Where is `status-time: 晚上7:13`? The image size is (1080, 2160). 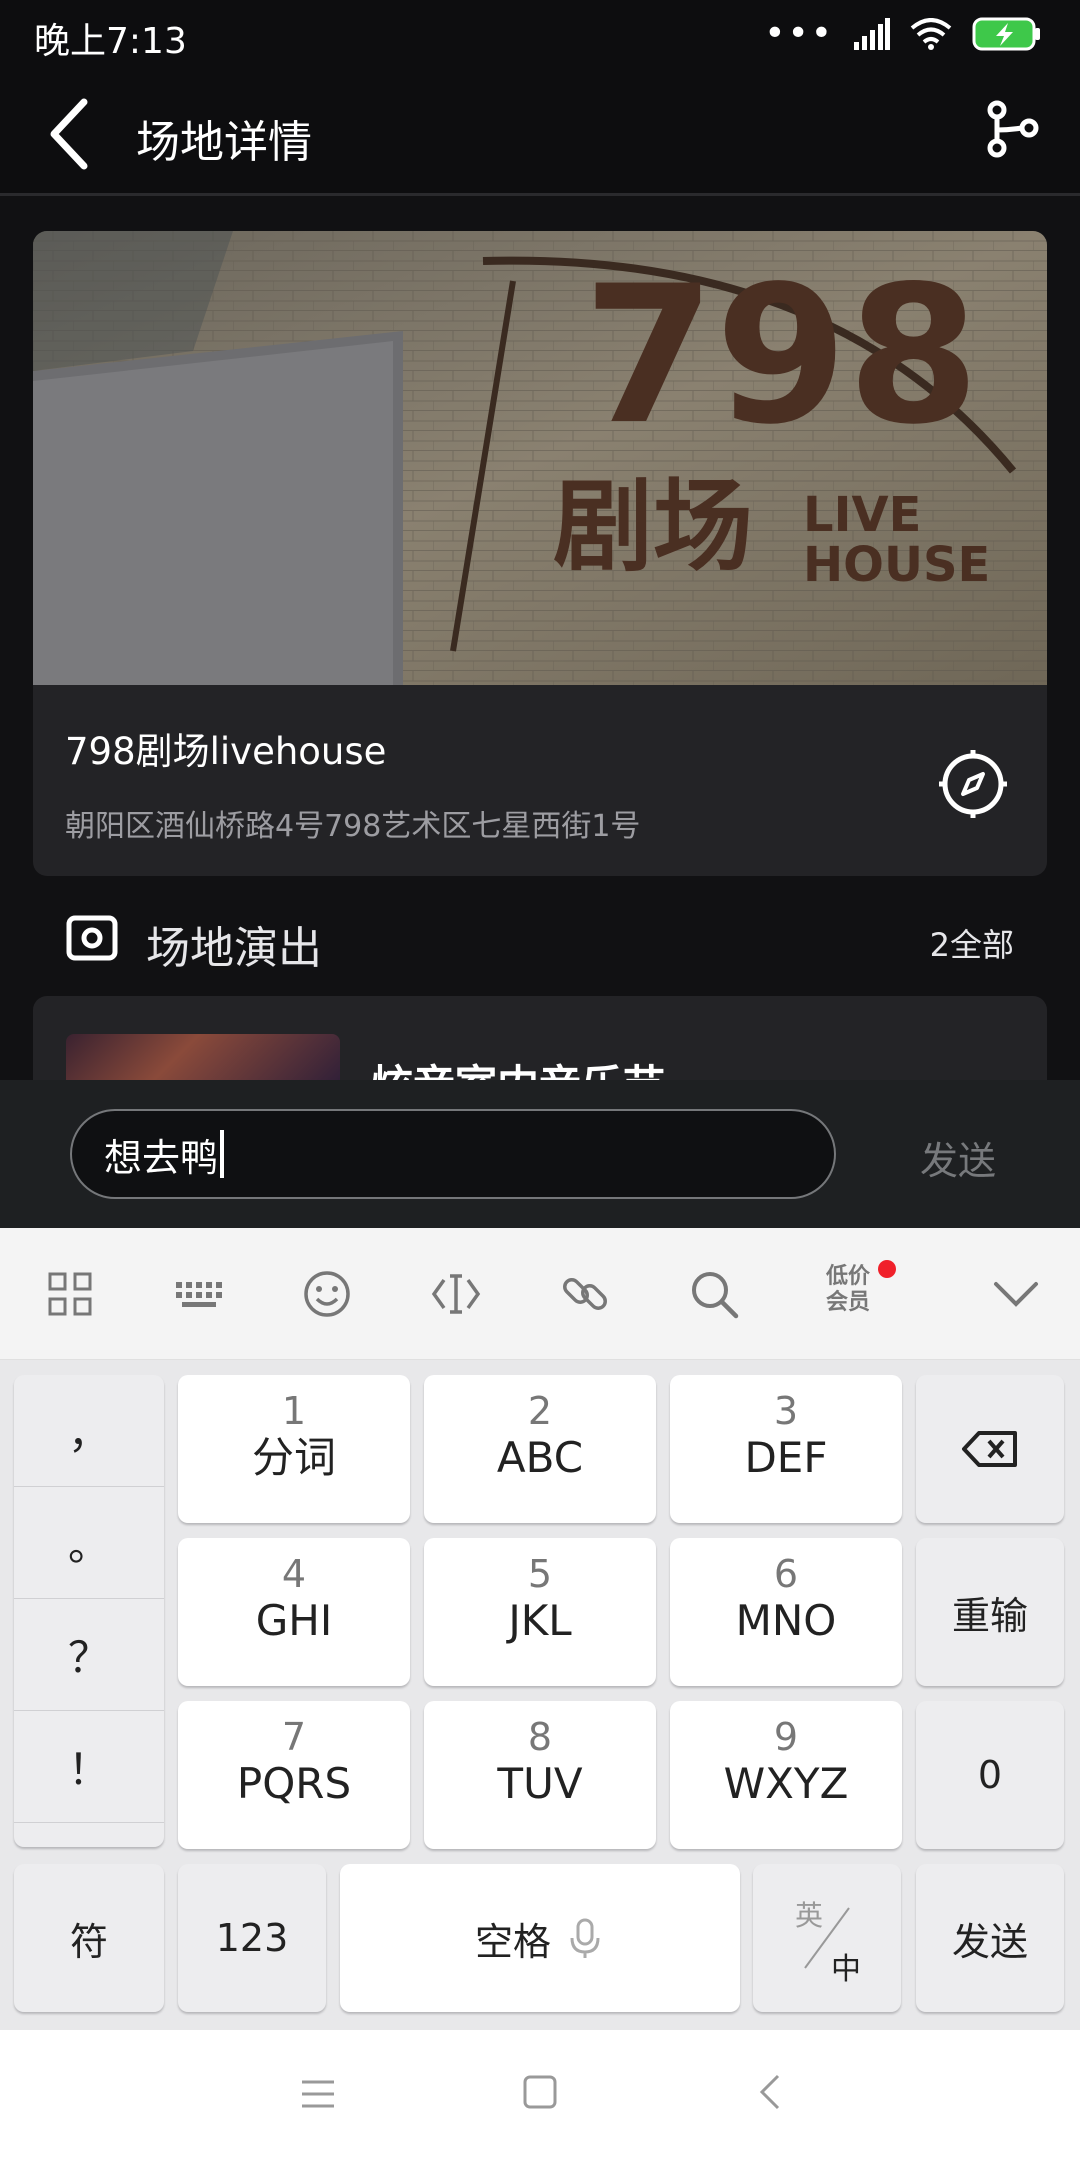 status-time: 晚上7:13 is located at coordinates (110, 41).